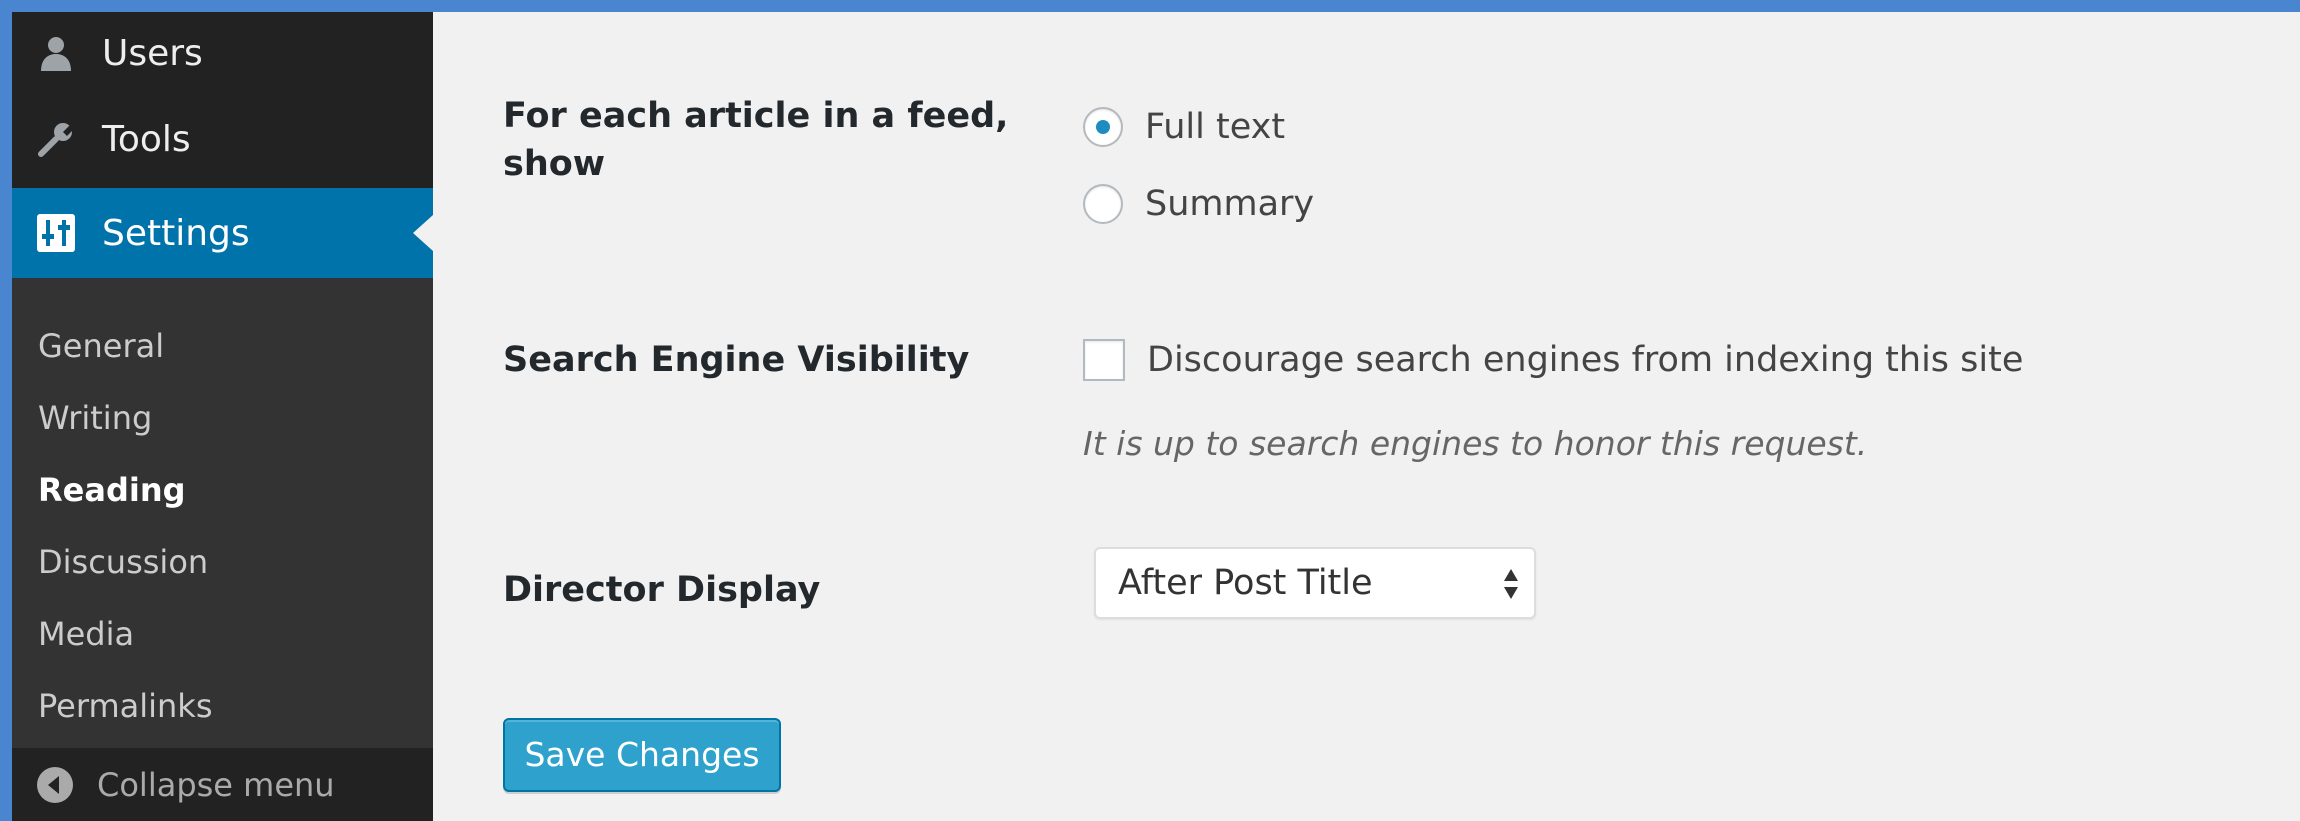 This screenshot has height=821, width=2300. I want to click on collapse-menu-label: Collapse menu, so click(216, 784).